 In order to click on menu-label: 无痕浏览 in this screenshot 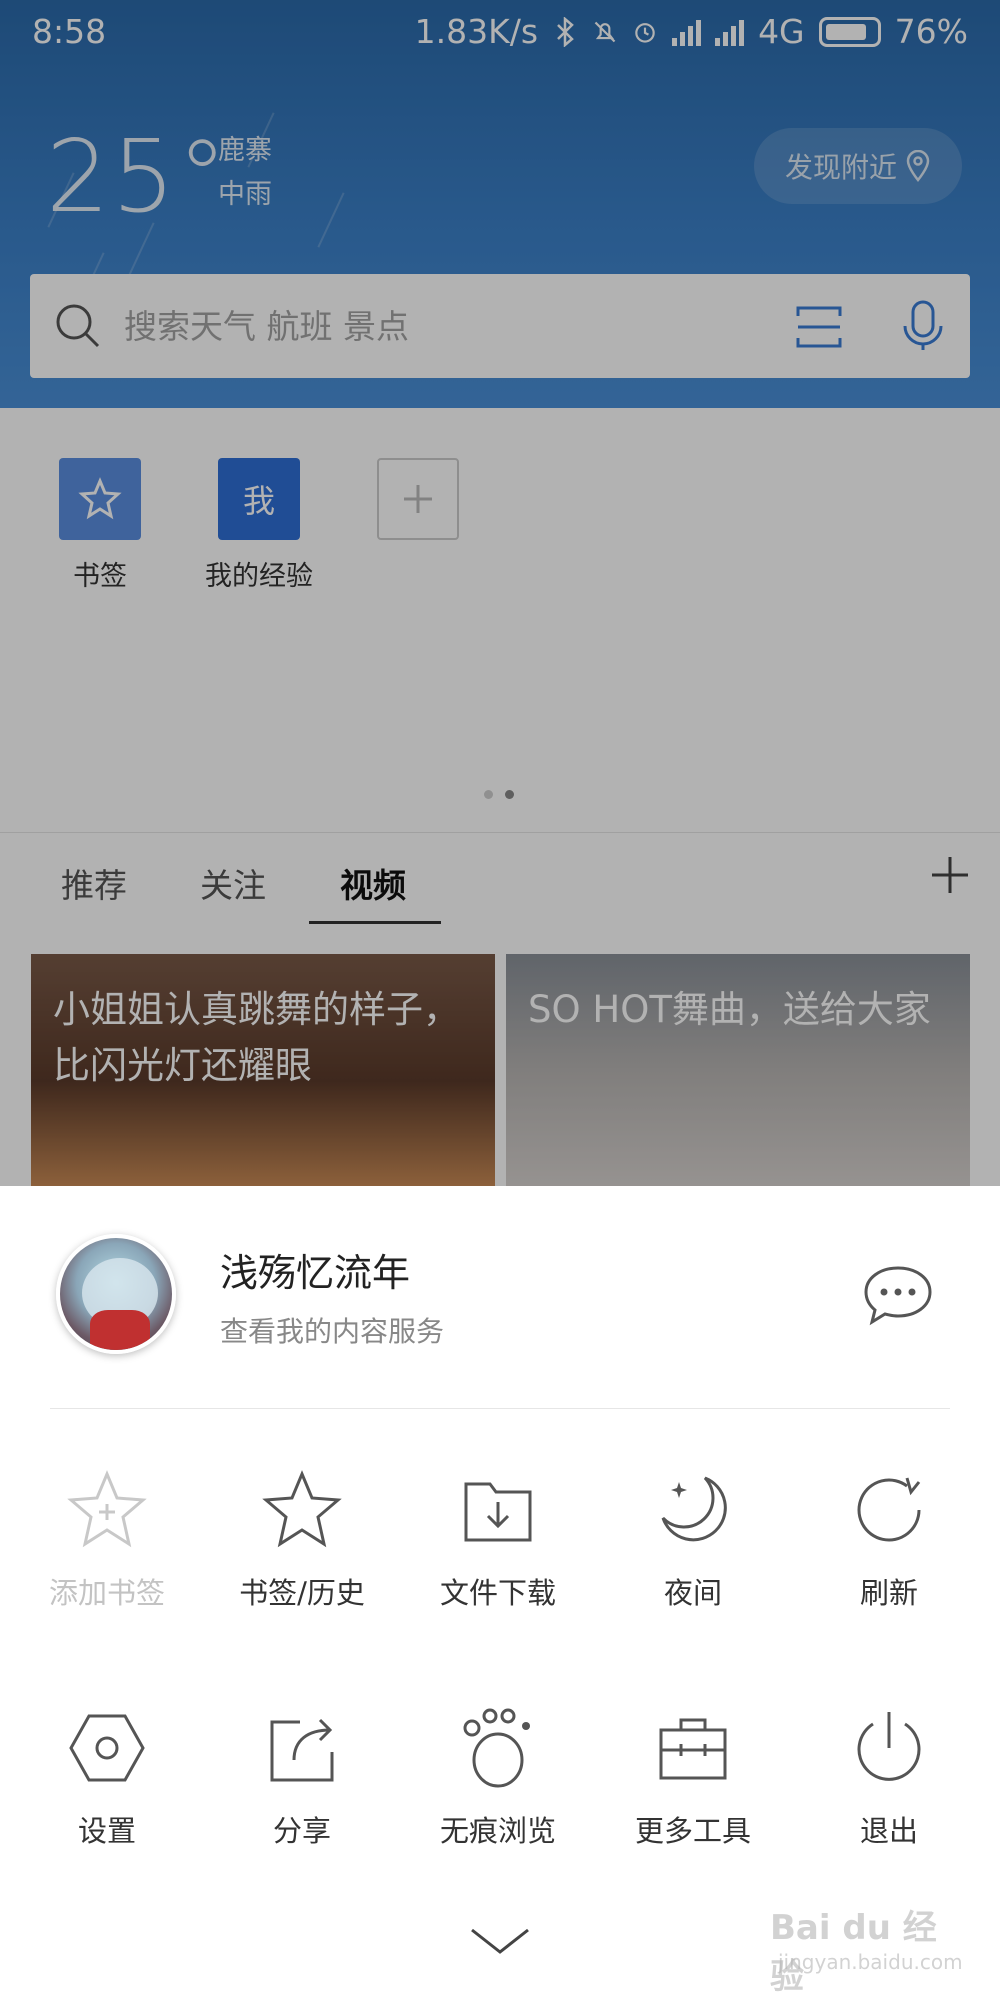, I will do `click(497, 1831)`.